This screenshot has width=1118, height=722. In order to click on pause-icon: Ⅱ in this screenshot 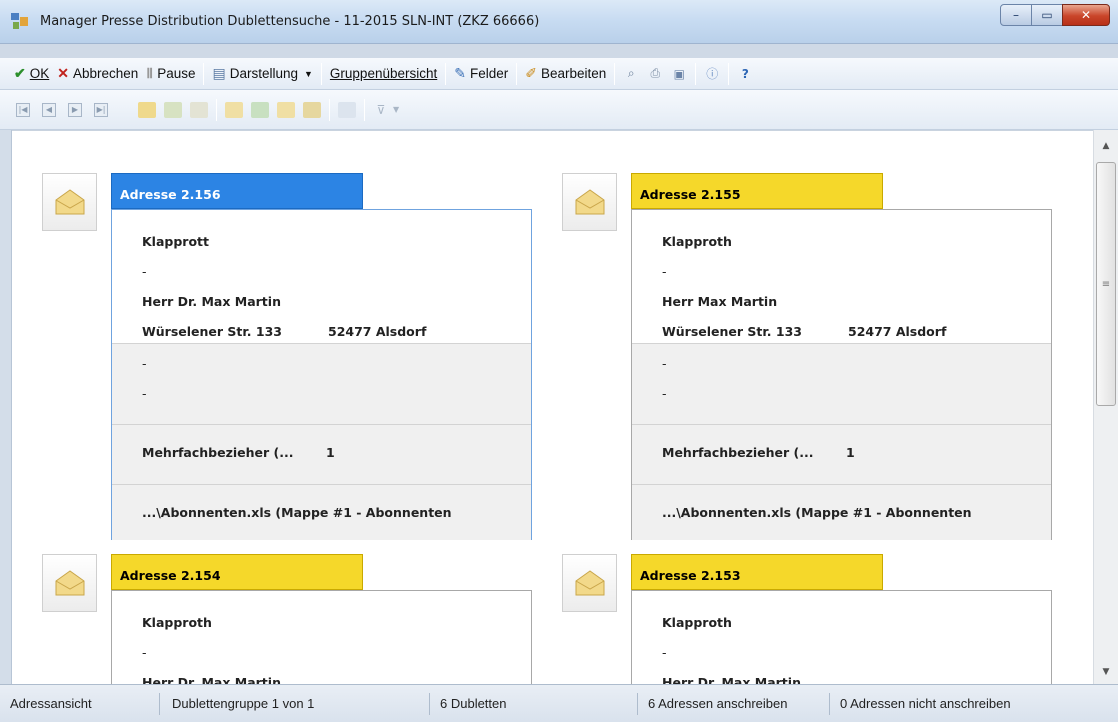, I will do `click(150, 73)`.